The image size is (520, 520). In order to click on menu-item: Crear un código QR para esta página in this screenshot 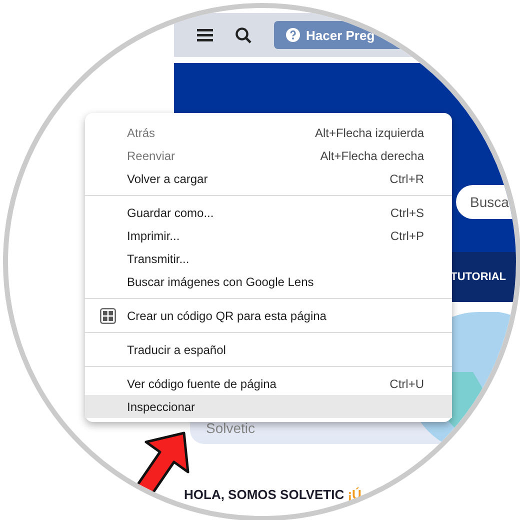, I will do `click(268, 315)`.